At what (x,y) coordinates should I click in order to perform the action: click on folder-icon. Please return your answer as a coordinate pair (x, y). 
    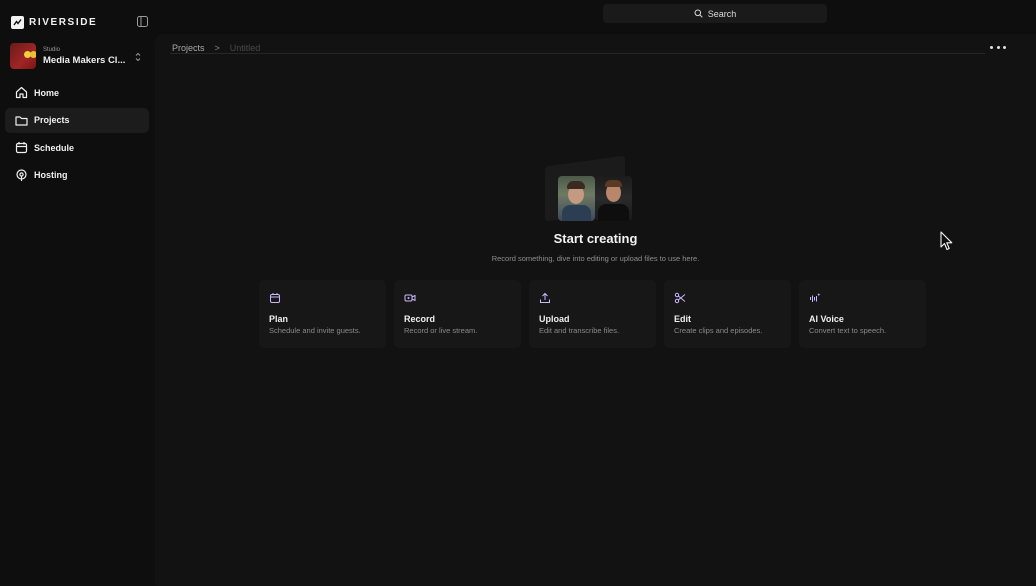
    Looking at the image, I should click on (21, 120).